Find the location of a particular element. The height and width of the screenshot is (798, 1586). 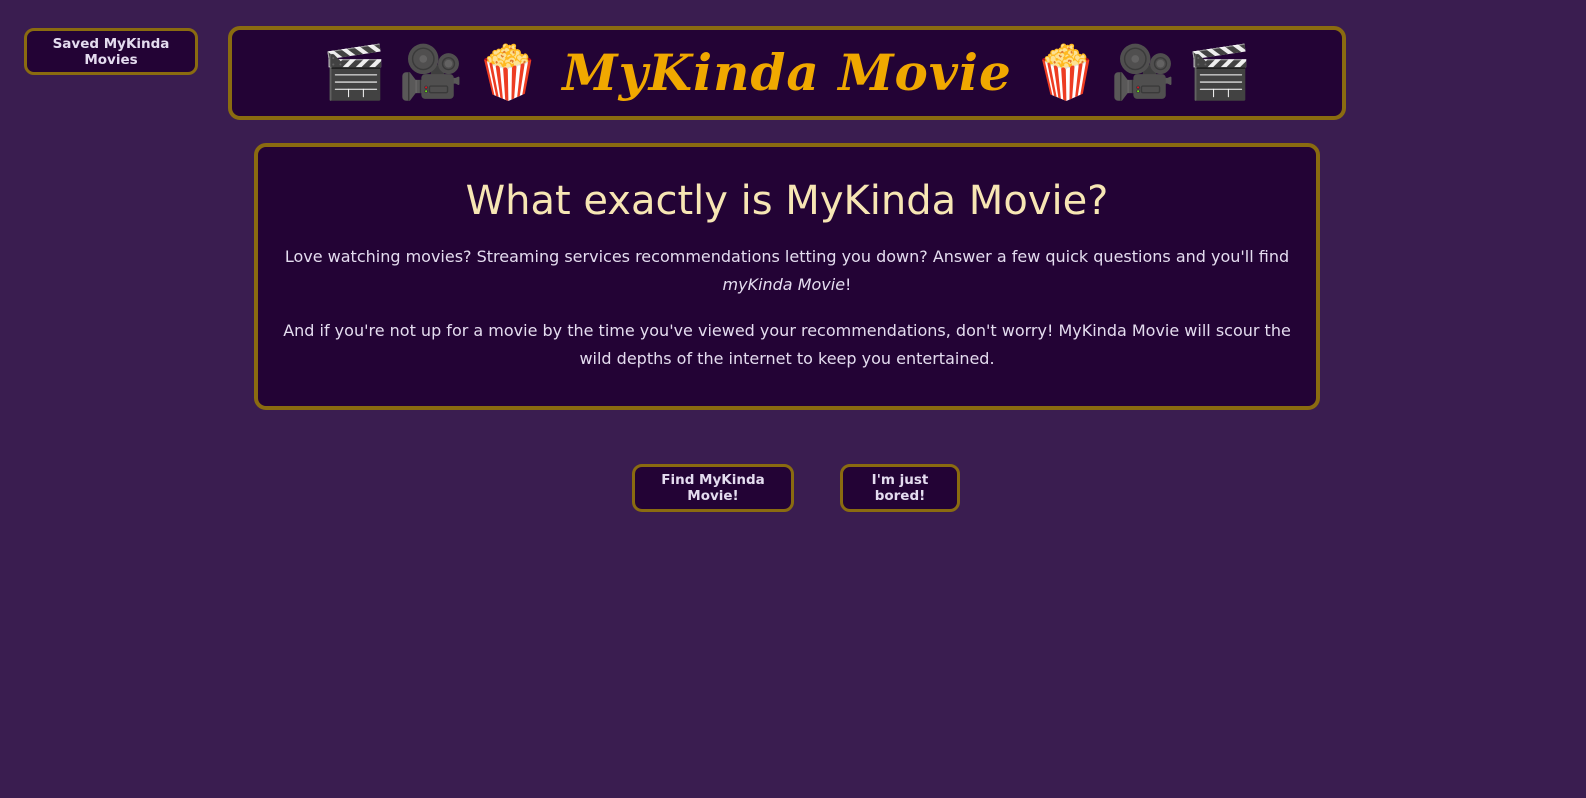

saved-movies-button: Saved MyKinda Movies is located at coordinates (111, 51).